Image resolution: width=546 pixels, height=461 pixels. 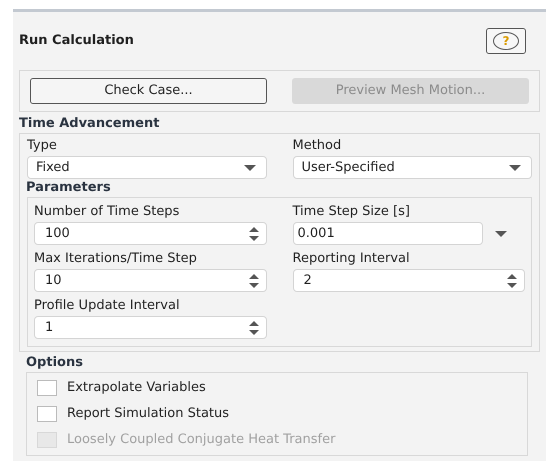 I want to click on field-label: Type, so click(x=42, y=146).